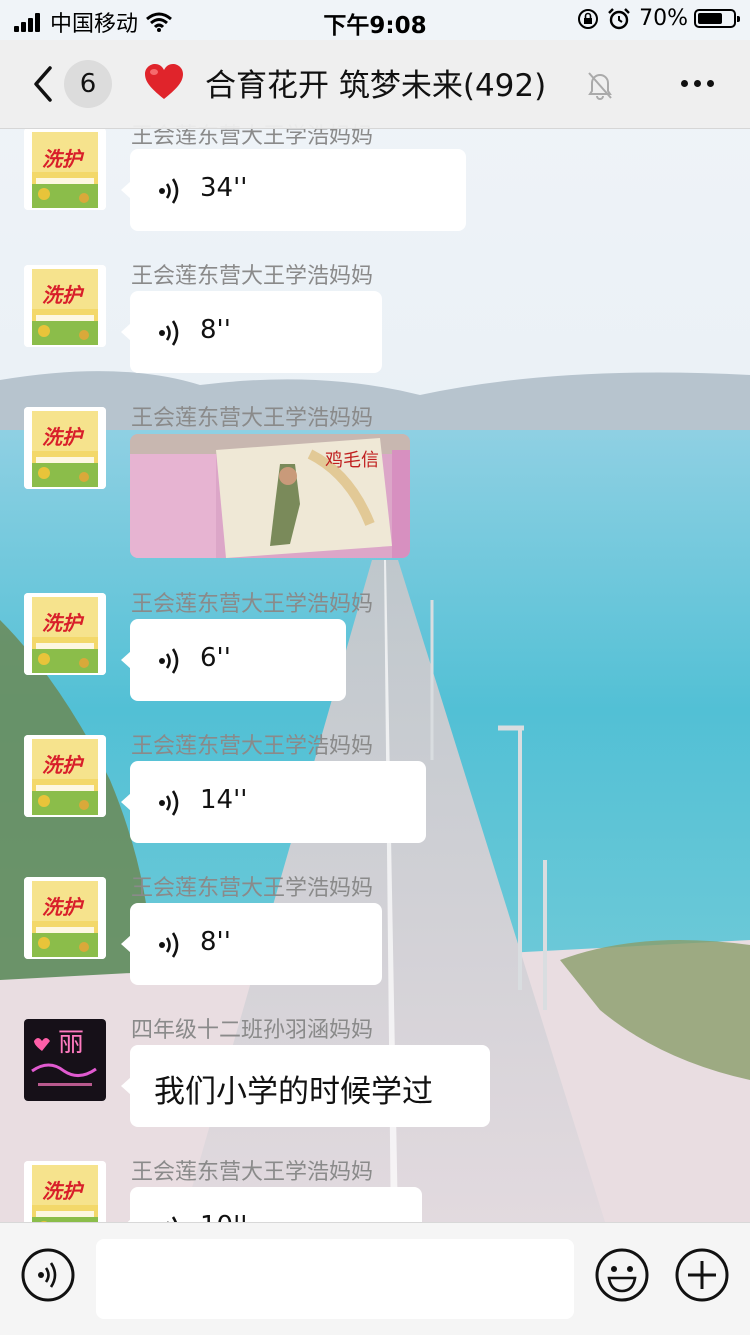 The image size is (750, 1335). What do you see at coordinates (600, 86) in the screenshot?
I see `bell-off-icon` at bounding box center [600, 86].